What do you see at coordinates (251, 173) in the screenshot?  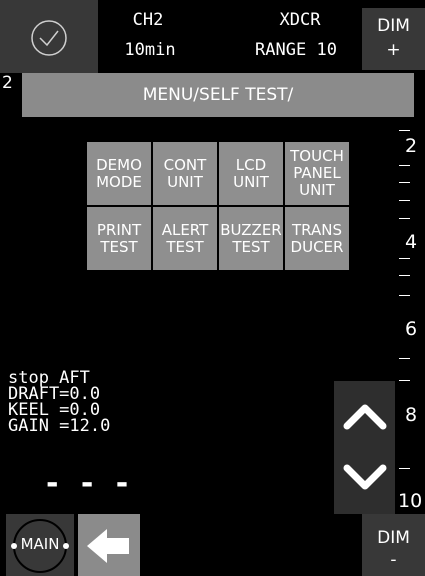 I see `lcd-unit-button: LCD UNIT` at bounding box center [251, 173].